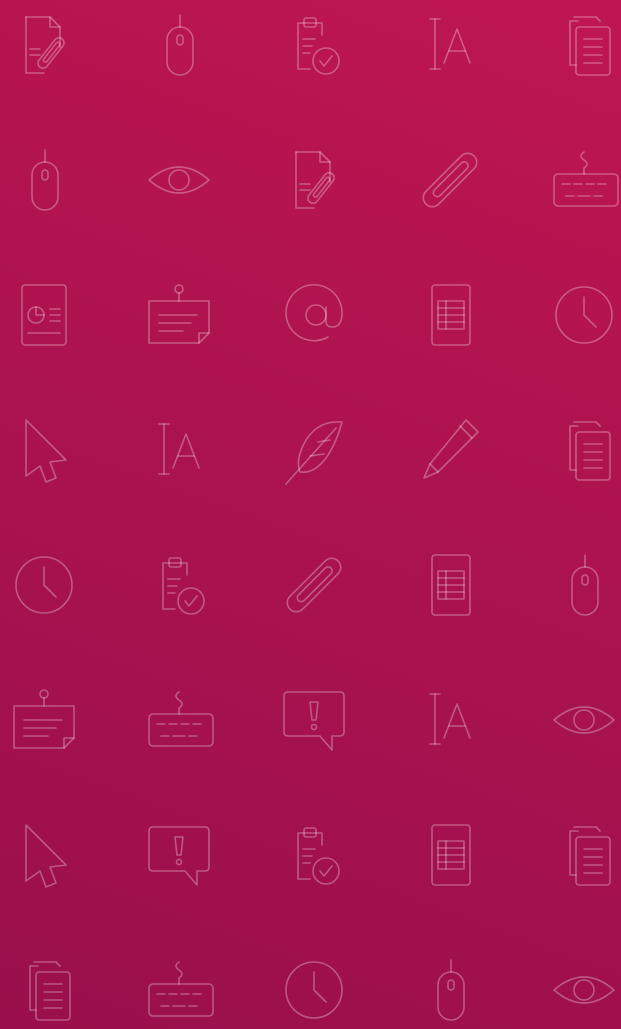 The image size is (621, 1029). I want to click on pencil-icon, so click(450, 450).